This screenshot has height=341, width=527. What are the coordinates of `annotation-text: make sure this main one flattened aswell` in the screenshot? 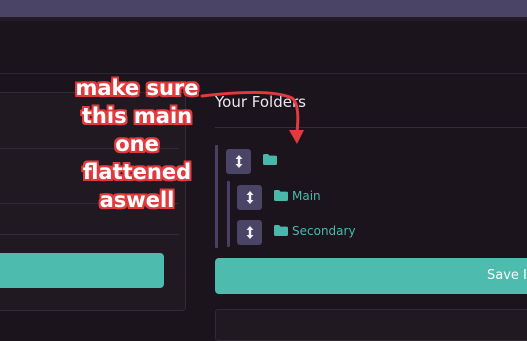 It's located at (137, 144).